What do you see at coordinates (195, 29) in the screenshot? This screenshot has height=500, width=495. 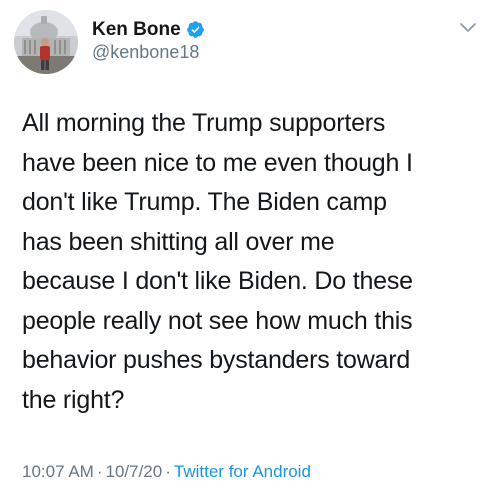 I see `verified-badge-icon` at bounding box center [195, 29].